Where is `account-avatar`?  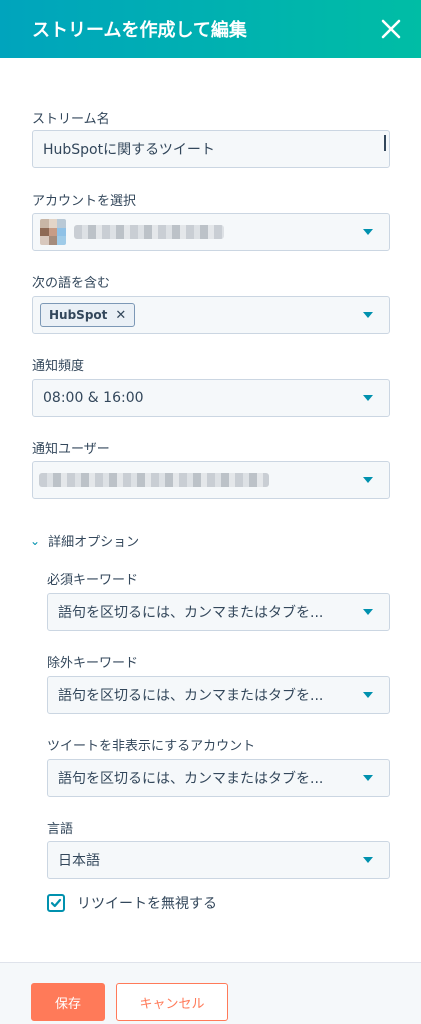 account-avatar is located at coordinates (53, 232).